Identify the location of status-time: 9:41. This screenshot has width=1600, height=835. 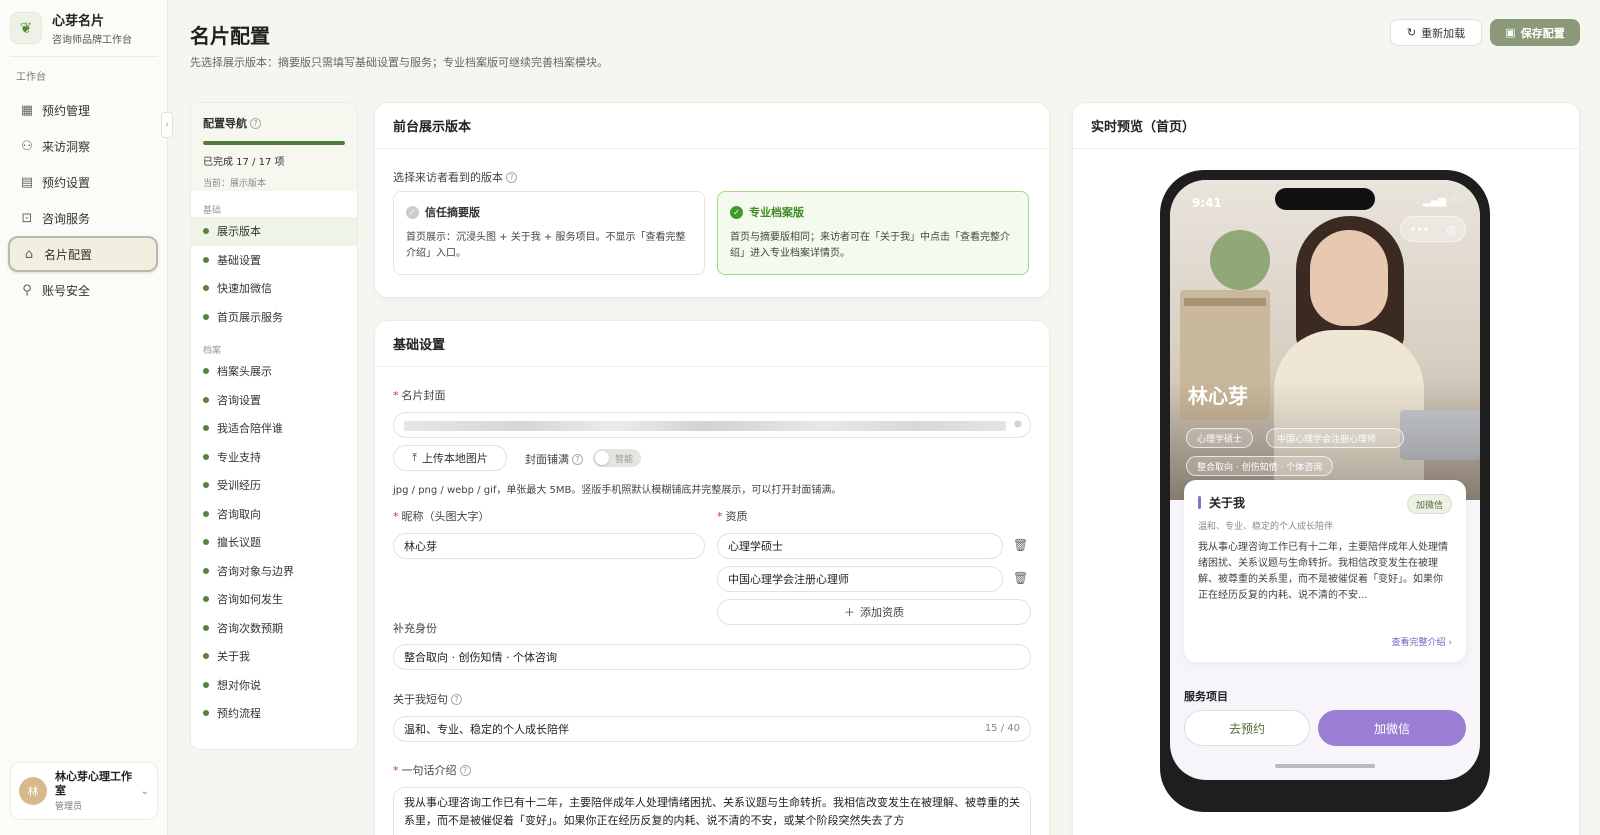
(1207, 203).